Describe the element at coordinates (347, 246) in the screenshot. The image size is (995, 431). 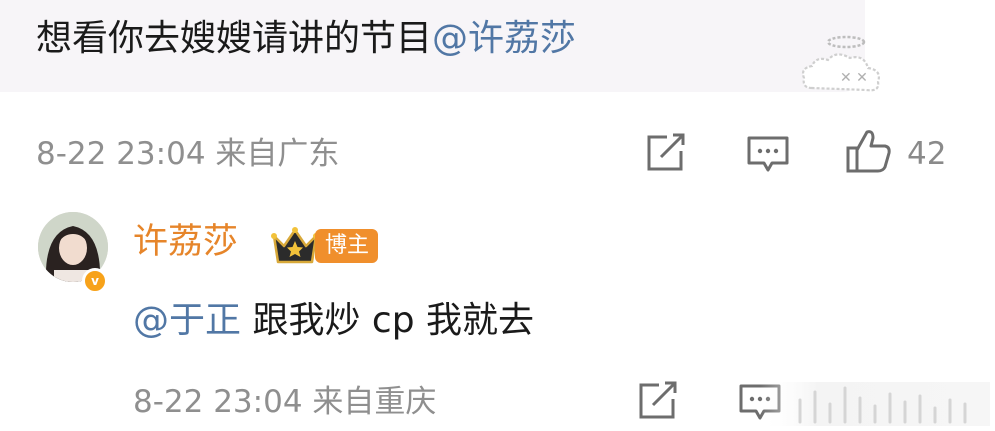
I see `blogger-badge: 博主` at that location.